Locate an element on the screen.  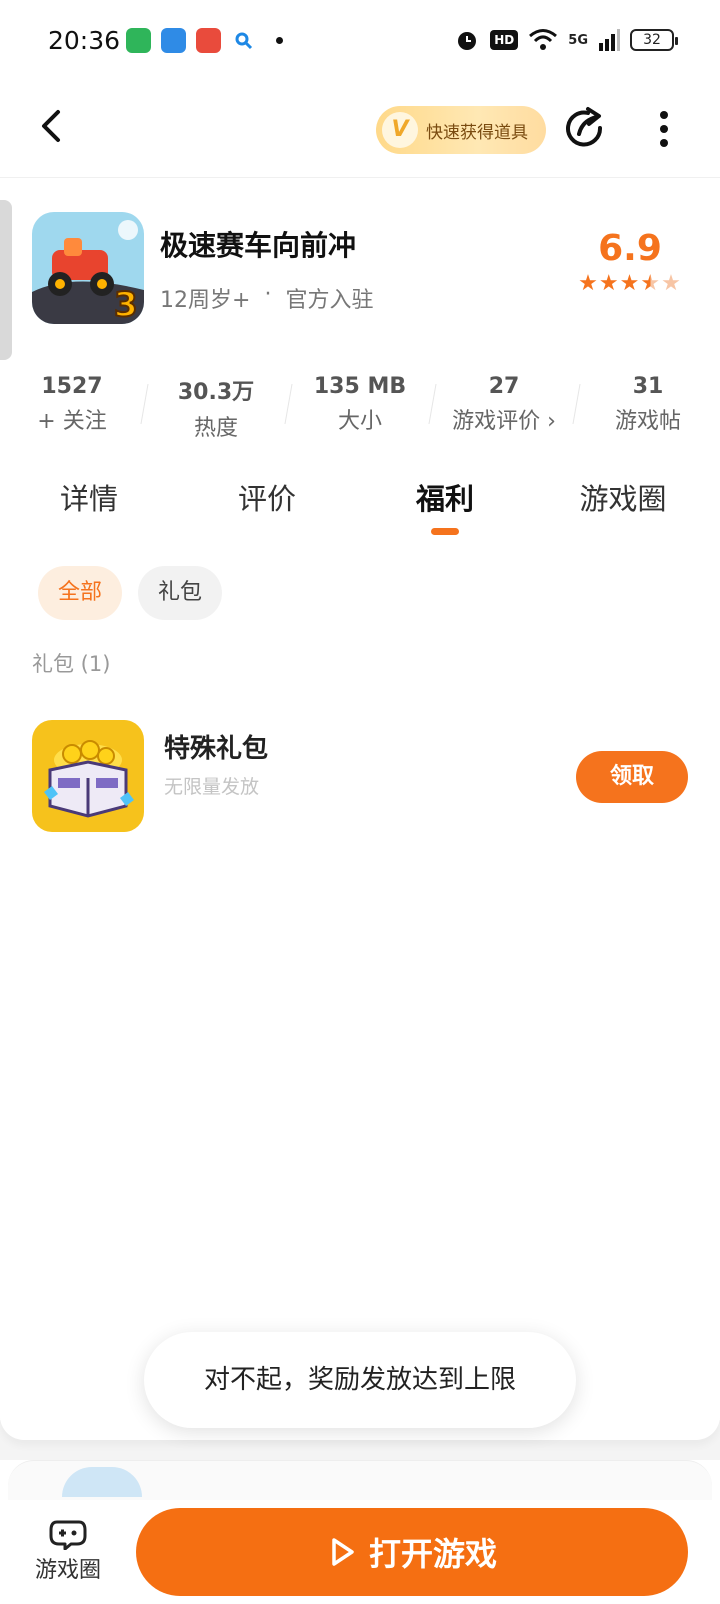
chip-gift-pack: 礼包 is located at coordinates (180, 593).